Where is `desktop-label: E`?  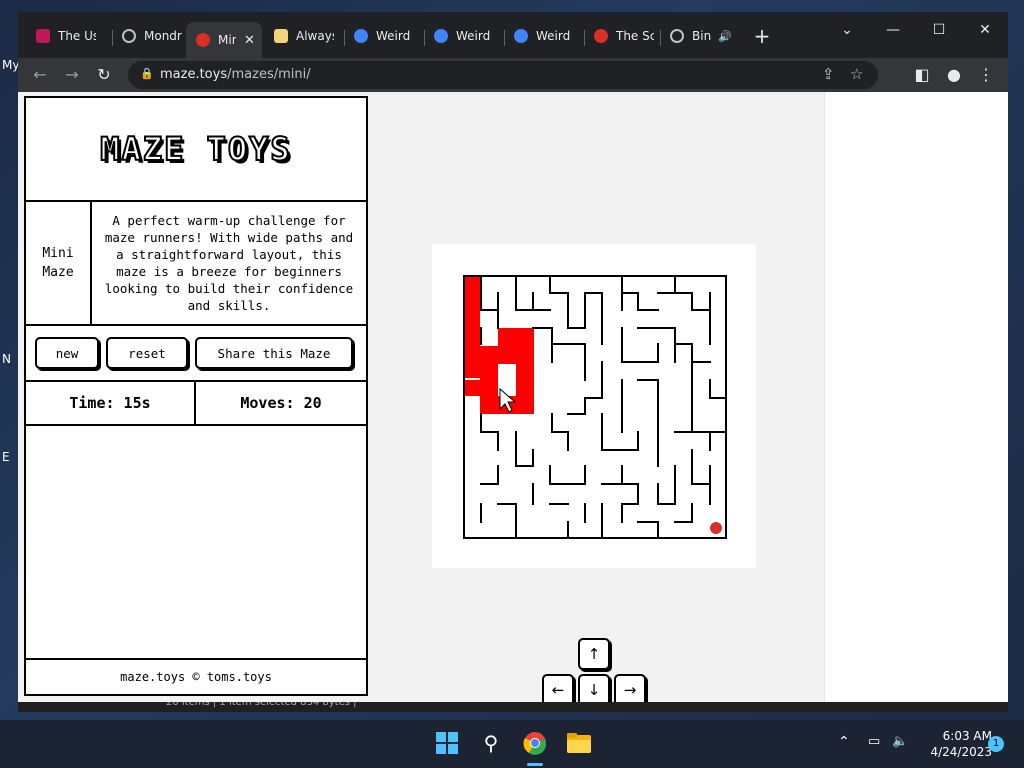 desktop-label: E is located at coordinates (6, 457).